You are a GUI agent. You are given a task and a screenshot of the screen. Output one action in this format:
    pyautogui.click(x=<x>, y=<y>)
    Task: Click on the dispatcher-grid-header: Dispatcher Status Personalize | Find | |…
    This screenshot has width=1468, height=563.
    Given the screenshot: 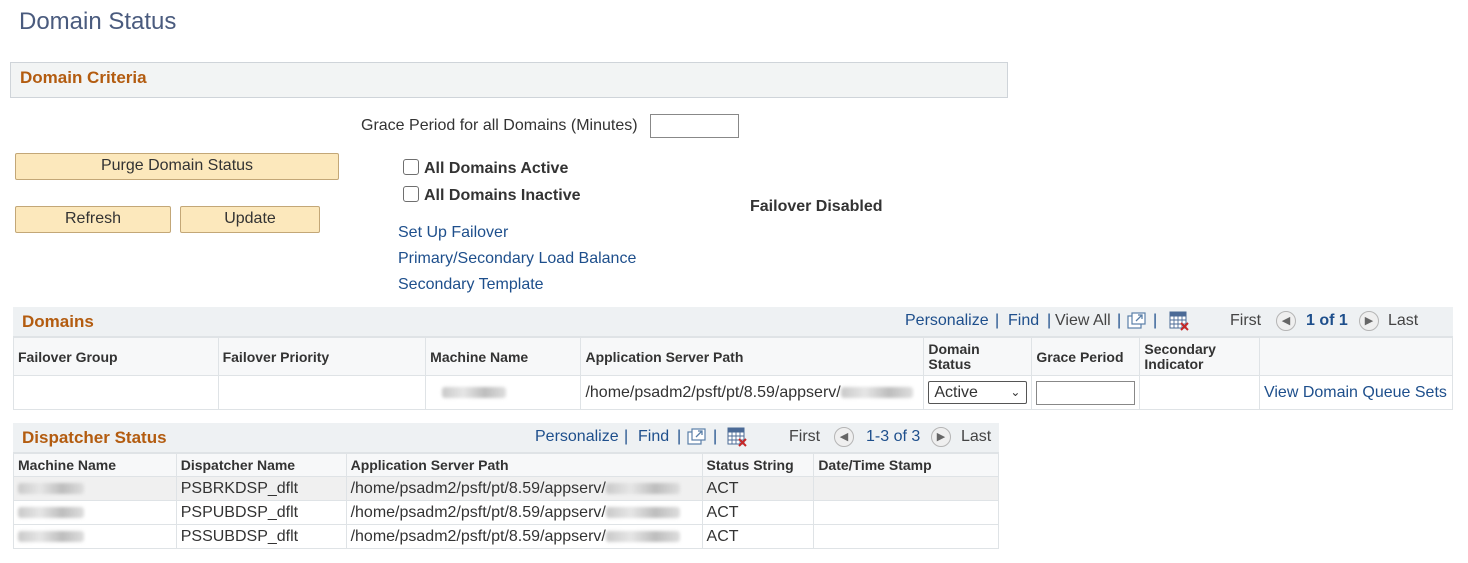 What is the action you would take?
    pyautogui.click(x=506, y=438)
    